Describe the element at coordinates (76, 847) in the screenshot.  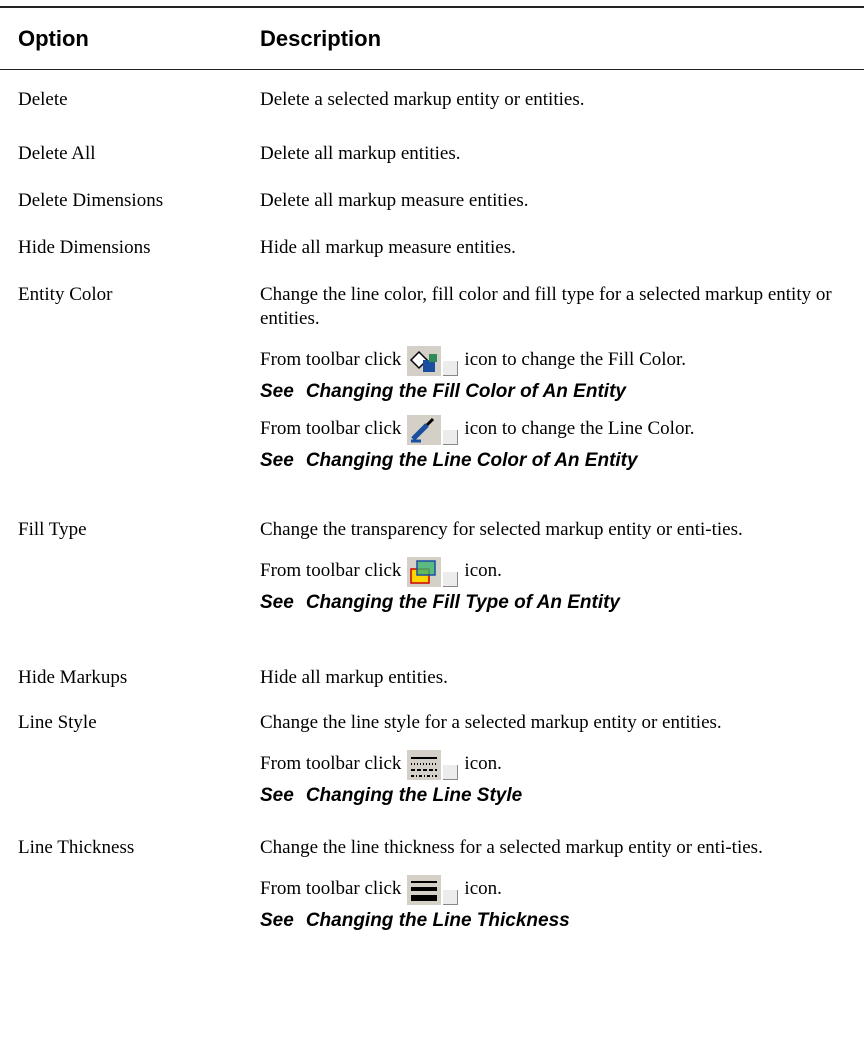
I see `option-name: Line Thickness` at that location.